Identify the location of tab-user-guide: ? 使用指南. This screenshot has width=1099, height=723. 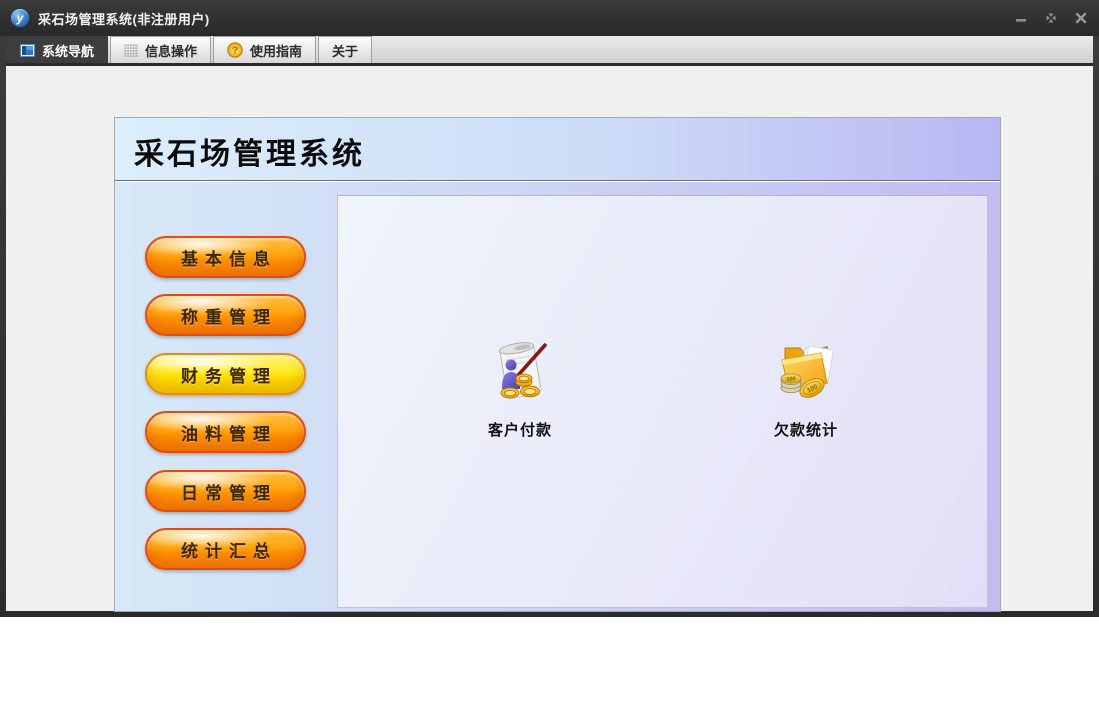
(265, 49).